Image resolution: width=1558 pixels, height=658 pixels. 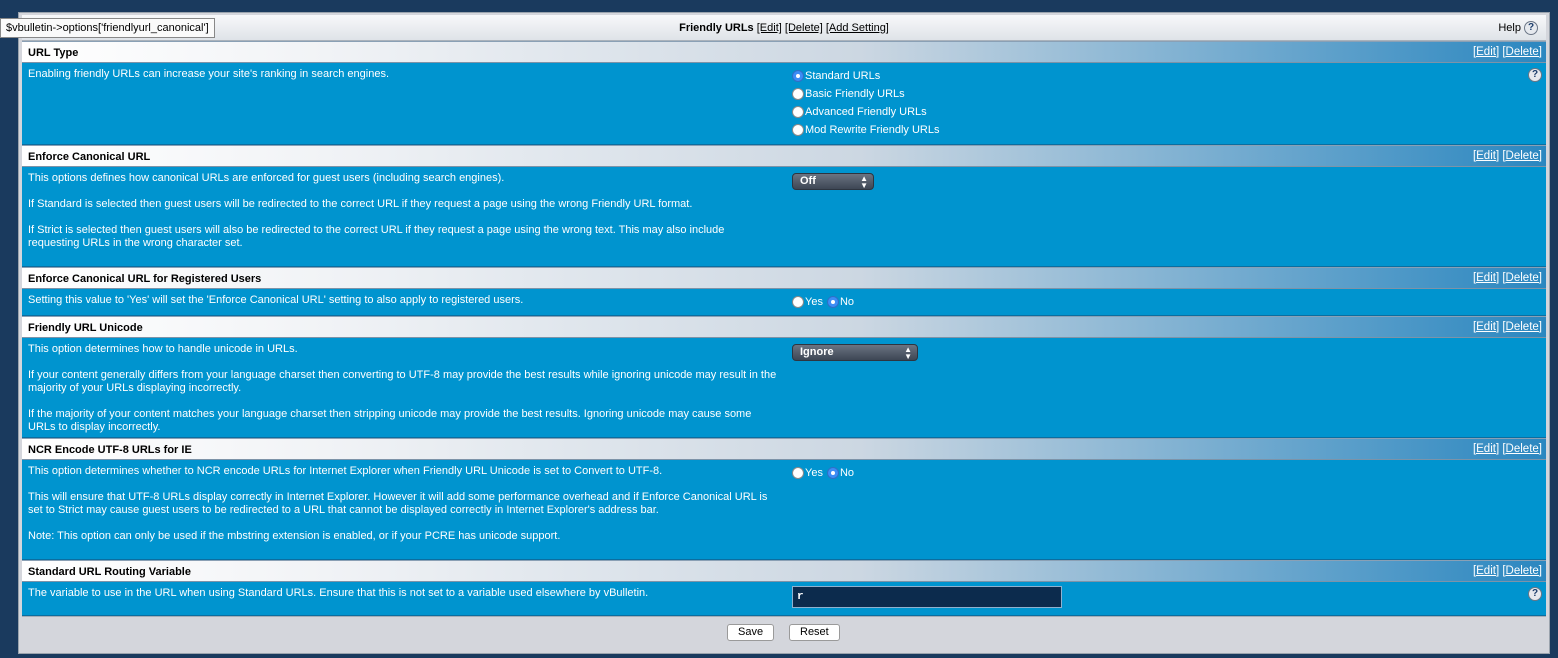 I want to click on radio-option: Standard URLs, so click(x=867, y=76).